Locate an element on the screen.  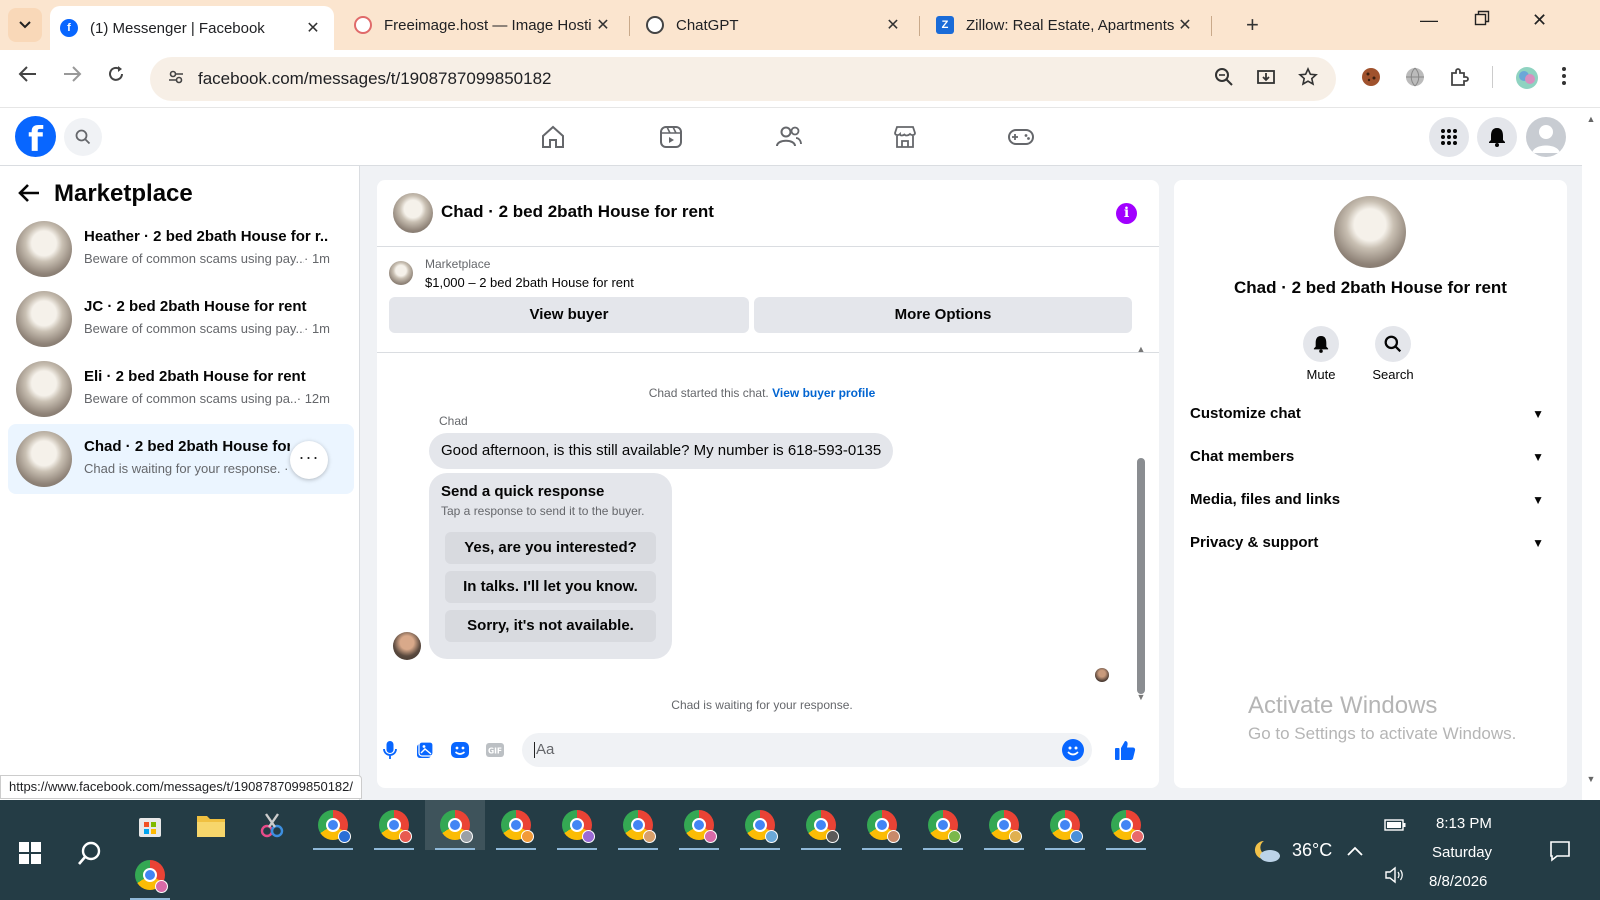
search-action: Search is located at coordinates (1393, 354).